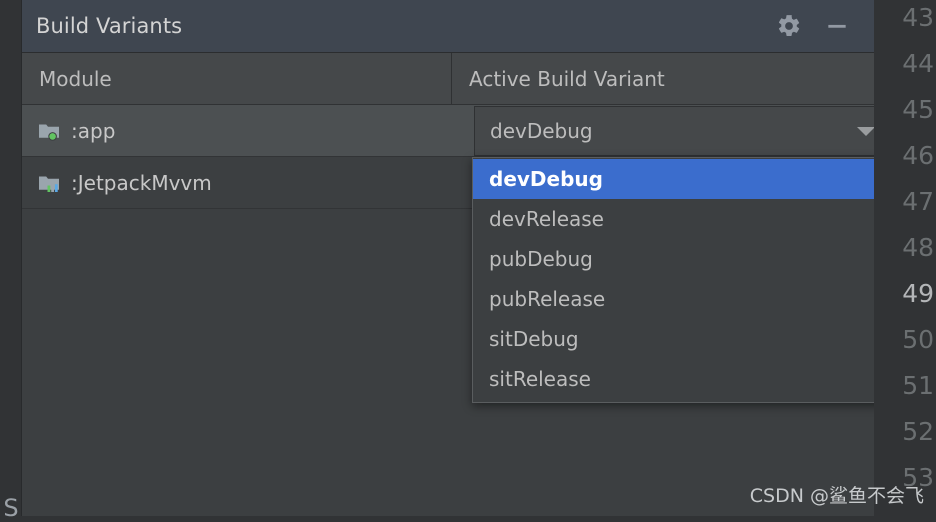  Describe the element at coordinates (663, 78) in the screenshot. I see `column-header-active-build-variant: Active Build Variant` at that location.